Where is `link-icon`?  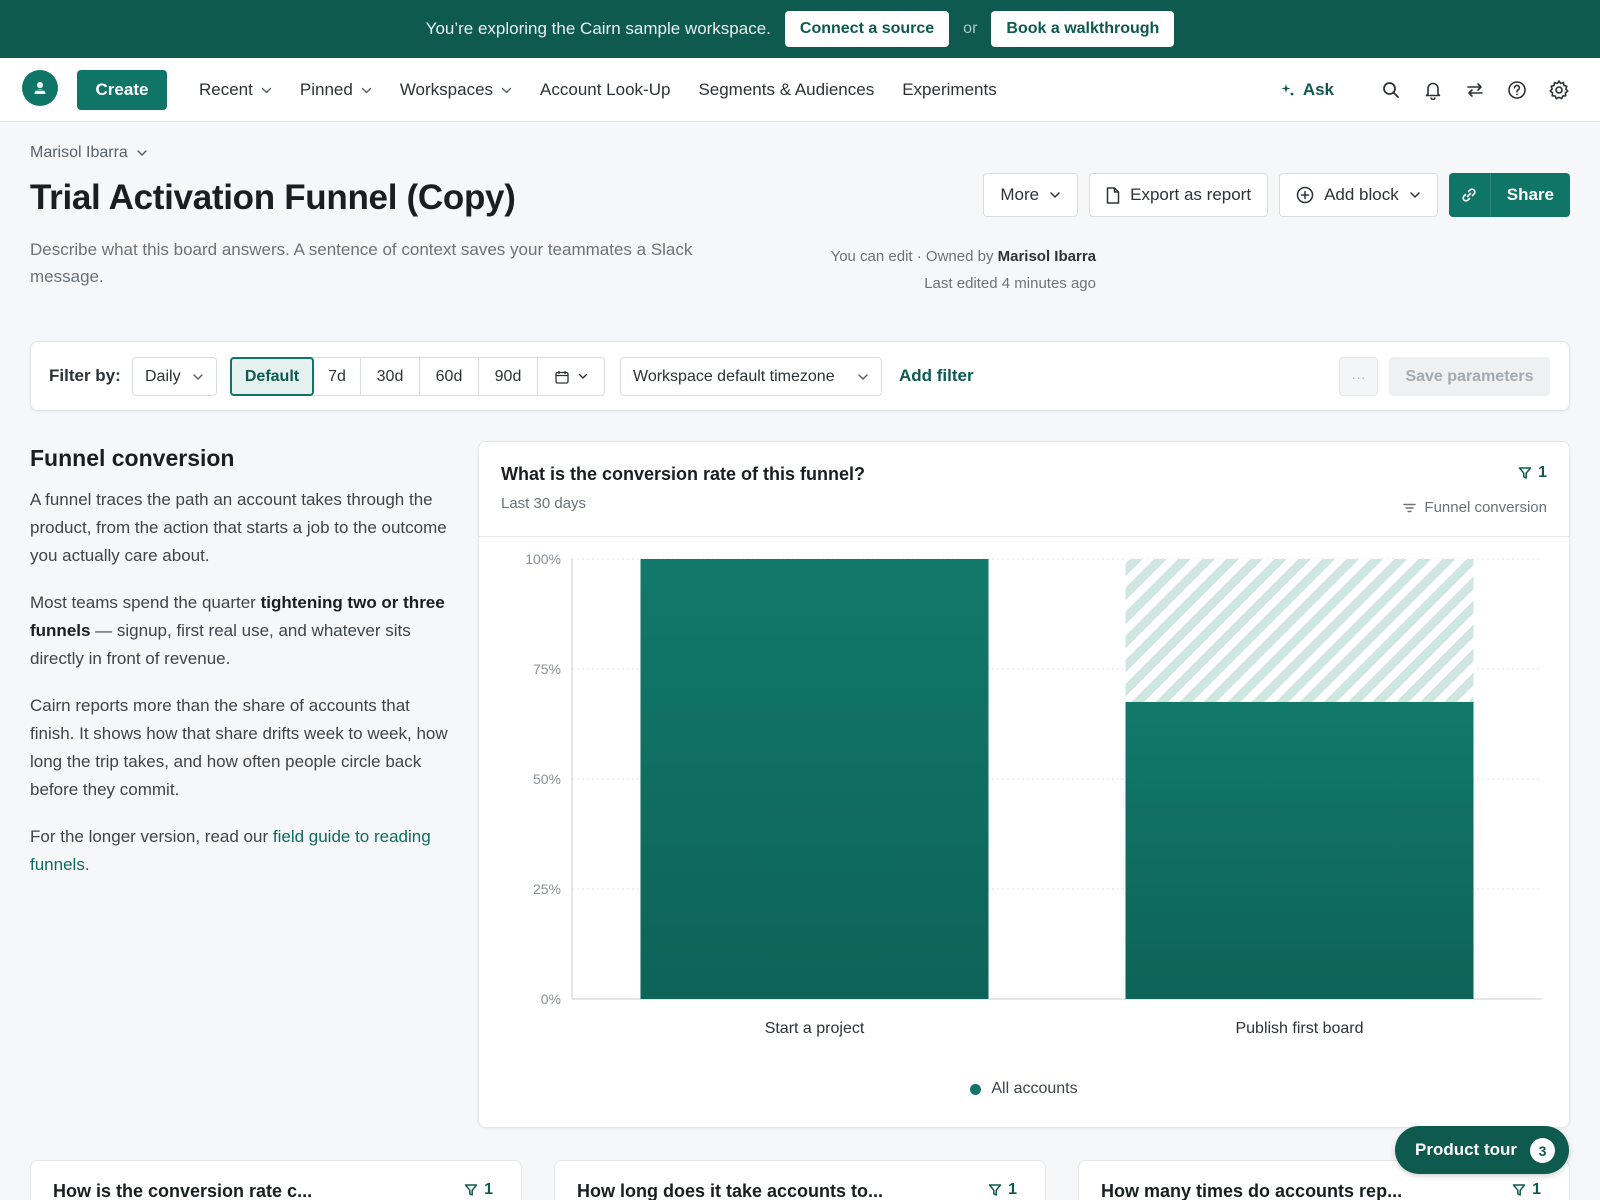
link-icon is located at coordinates (1469, 195).